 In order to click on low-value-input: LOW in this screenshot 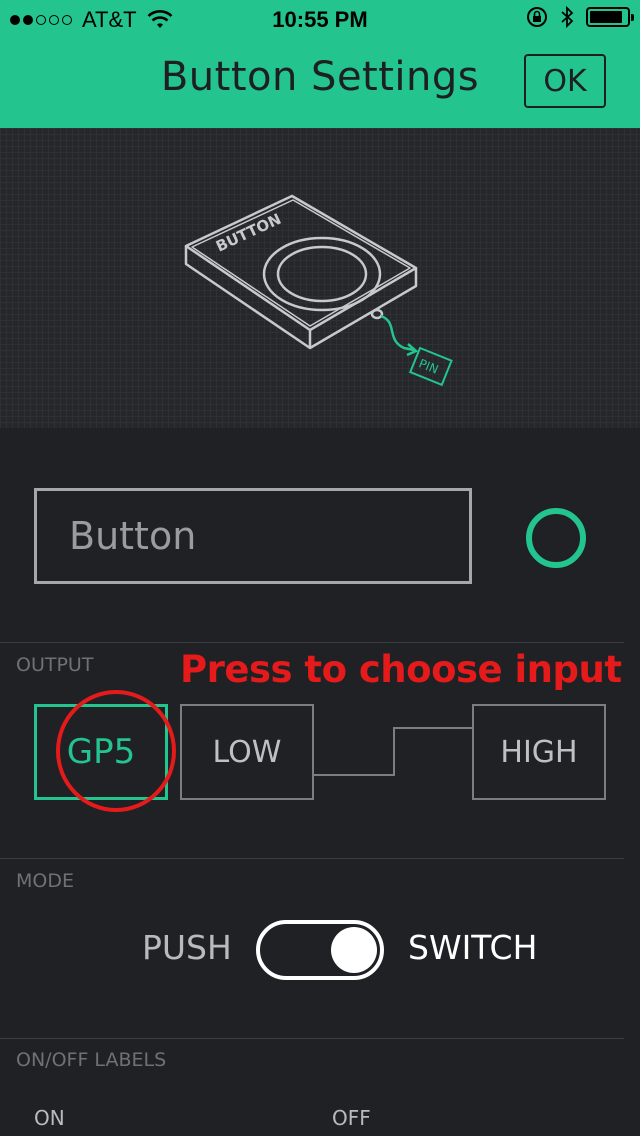, I will do `click(247, 752)`.